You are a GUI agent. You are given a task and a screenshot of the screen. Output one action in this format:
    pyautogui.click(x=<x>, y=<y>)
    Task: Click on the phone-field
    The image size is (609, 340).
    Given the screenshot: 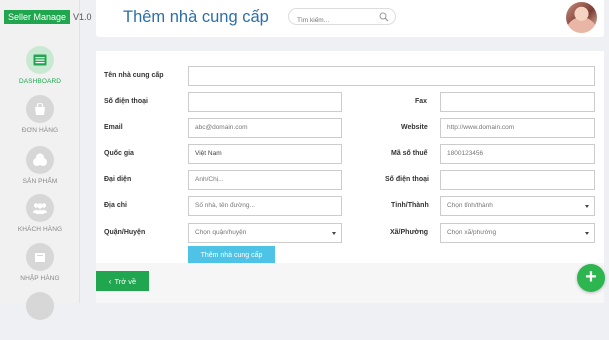 What is the action you would take?
    pyautogui.click(x=265, y=102)
    